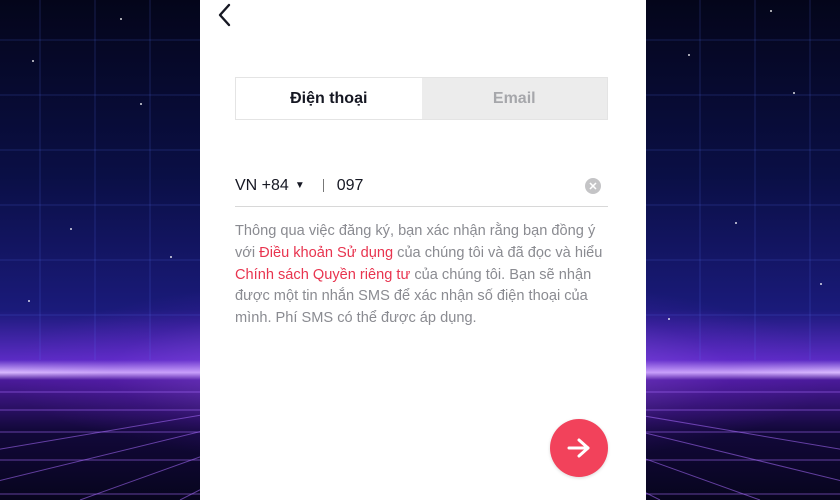 The width and height of the screenshot is (840, 500). What do you see at coordinates (262, 185) in the screenshot?
I see `country-code-label: VN +84` at bounding box center [262, 185].